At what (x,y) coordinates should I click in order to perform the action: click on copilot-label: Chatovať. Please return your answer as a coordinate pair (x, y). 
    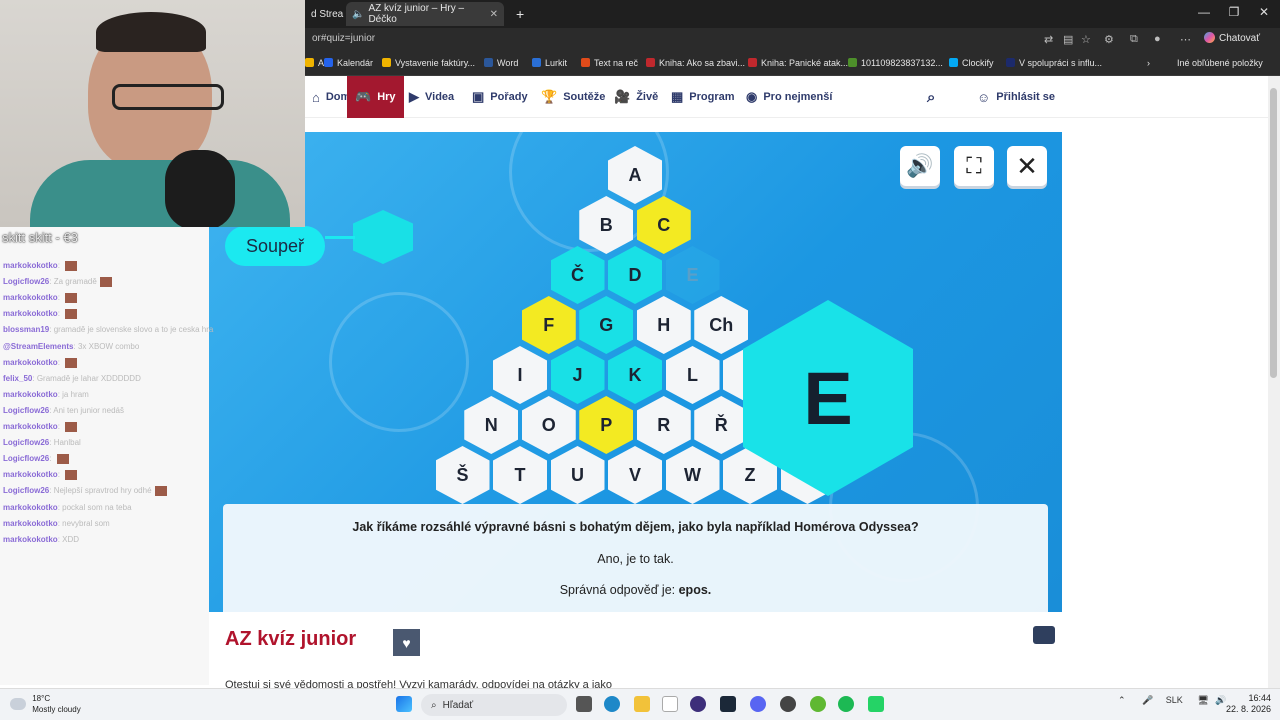
    Looking at the image, I should click on (1239, 38).